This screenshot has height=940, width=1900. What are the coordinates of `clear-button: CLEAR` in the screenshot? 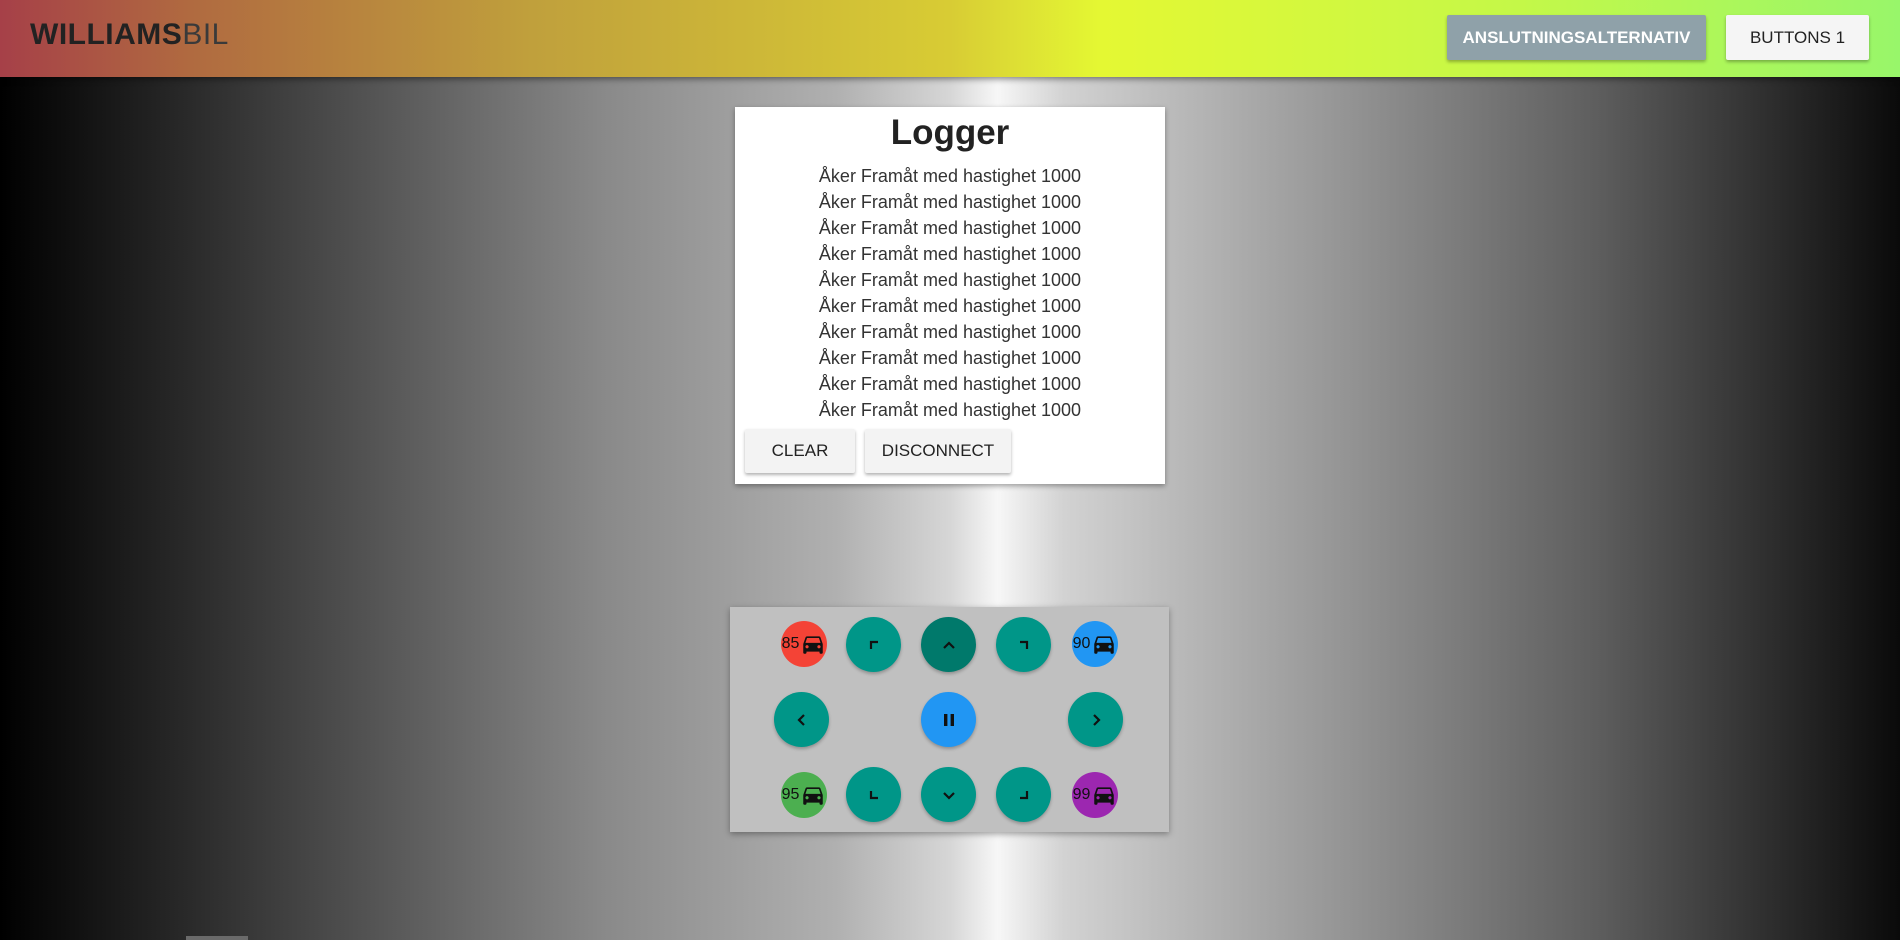 It's located at (800, 451).